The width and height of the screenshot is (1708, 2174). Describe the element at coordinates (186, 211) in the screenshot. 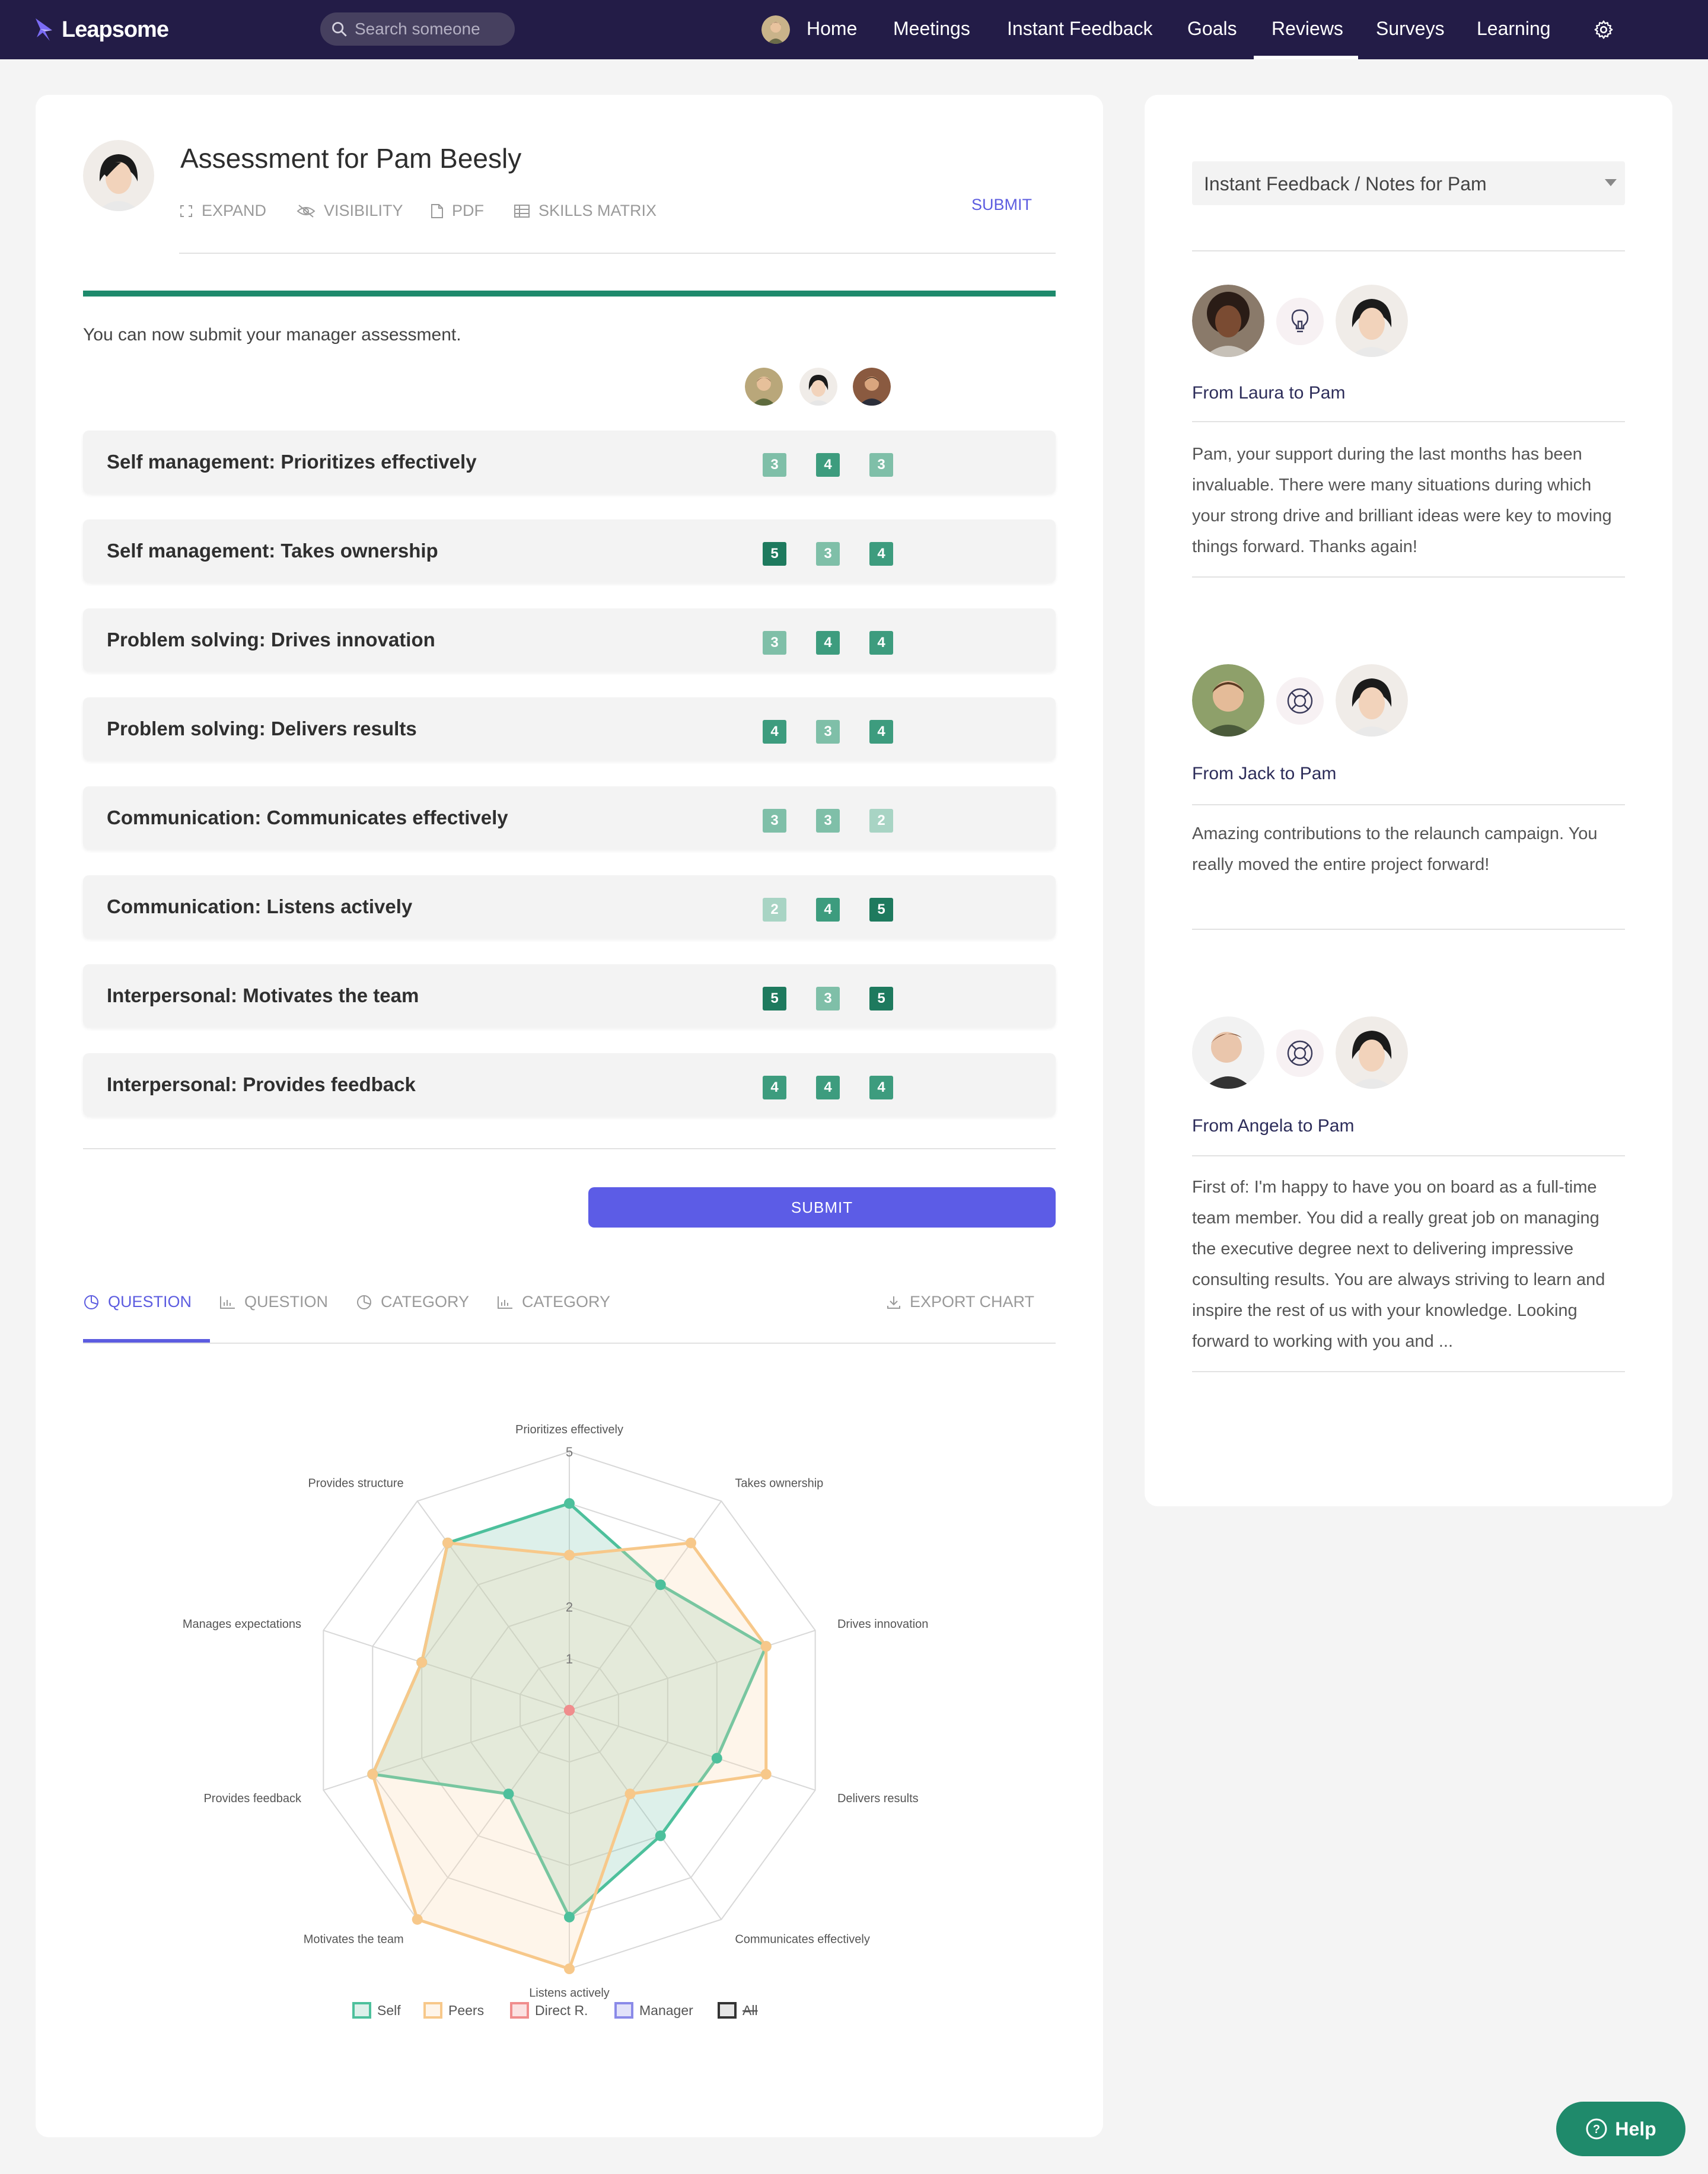

I see `expand-icon` at that location.